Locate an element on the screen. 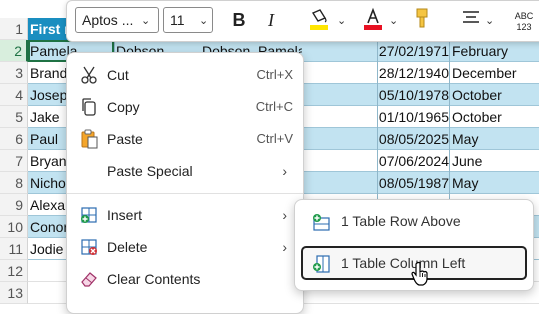  menu-item-clear-contents: Clear Contents is located at coordinates (185, 279).